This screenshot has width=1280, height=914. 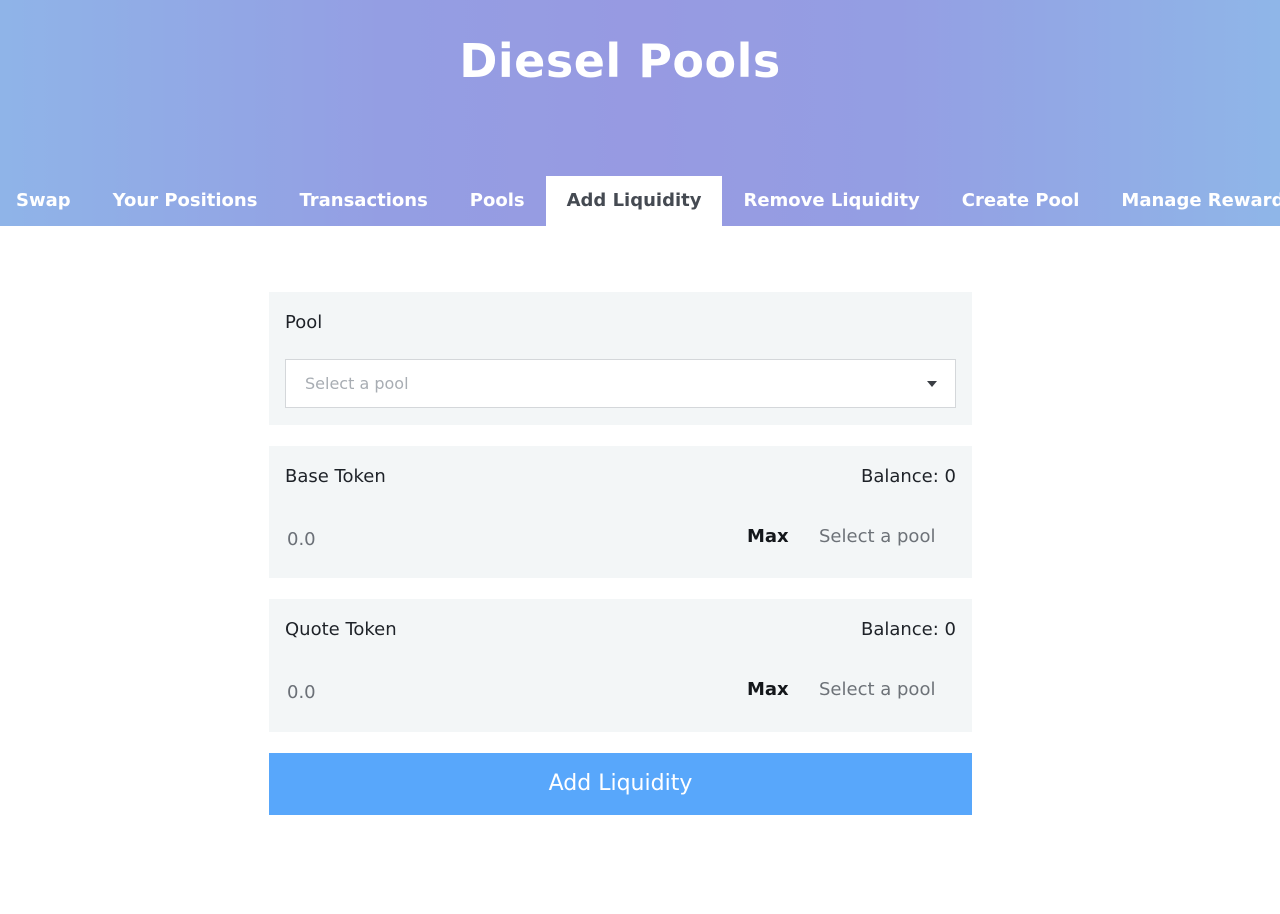 What do you see at coordinates (497, 692) in the screenshot?
I see `quote-token-amount-input` at bounding box center [497, 692].